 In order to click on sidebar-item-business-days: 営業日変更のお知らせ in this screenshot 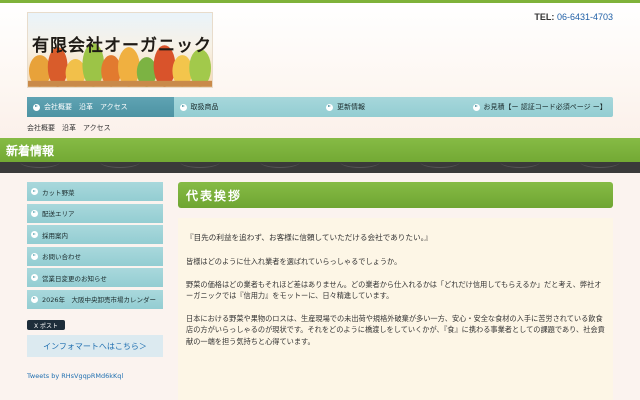, I will do `click(95, 277)`.